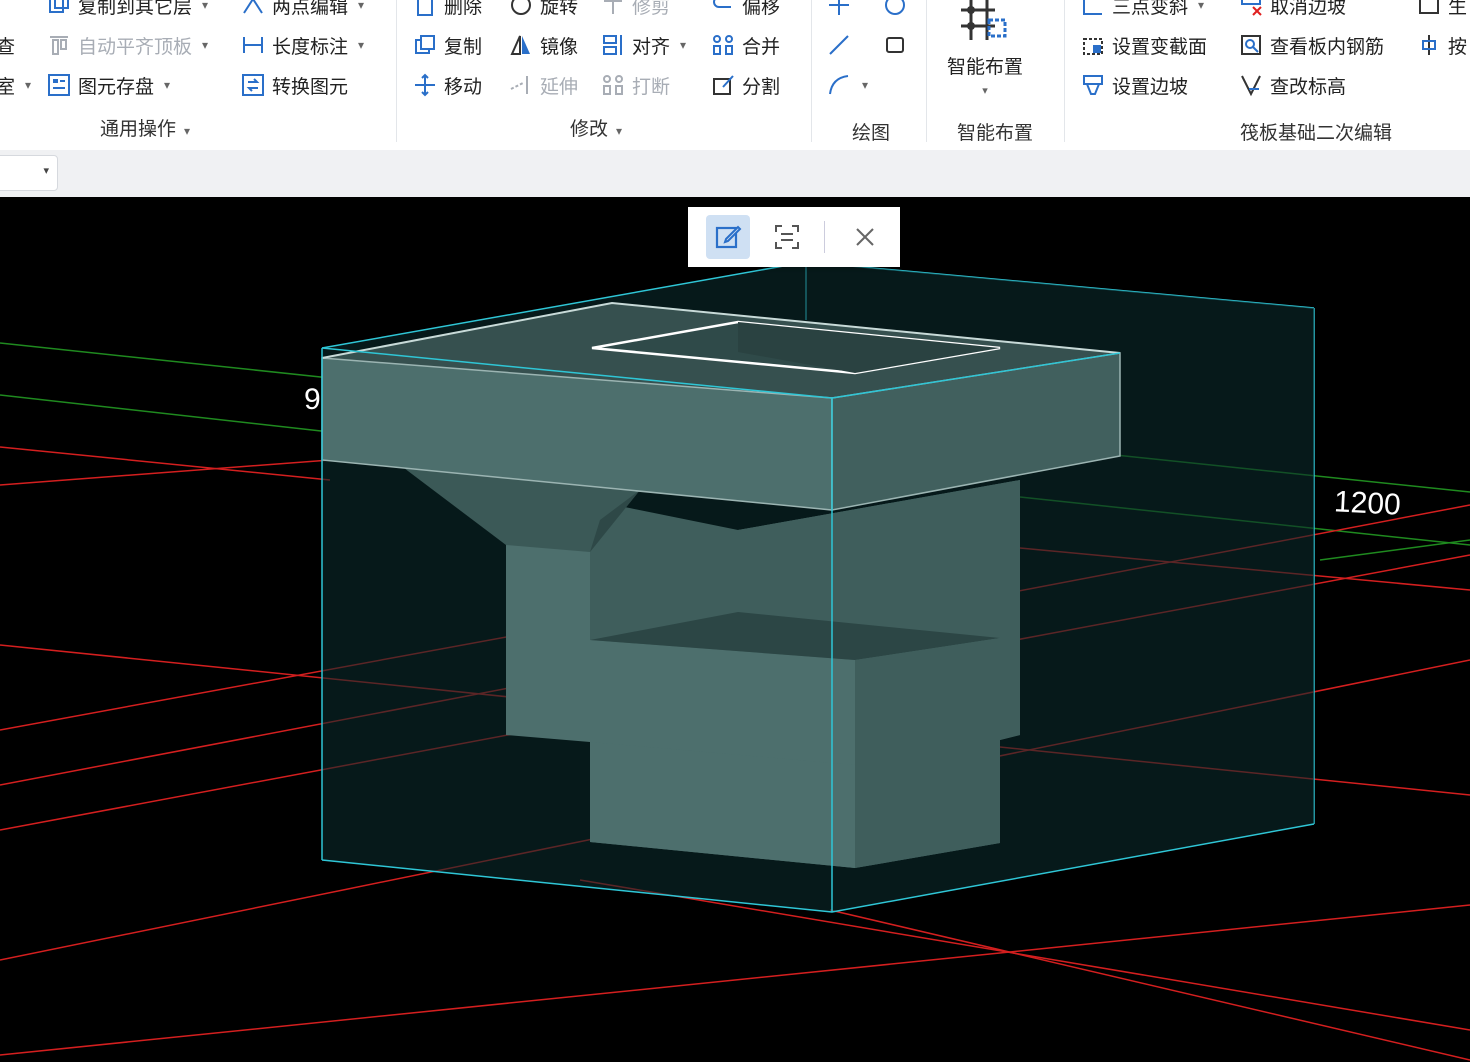 This screenshot has width=1470, height=1062. What do you see at coordinates (643, 45) in the screenshot?
I see `align-button: 对齐 ▾` at bounding box center [643, 45].